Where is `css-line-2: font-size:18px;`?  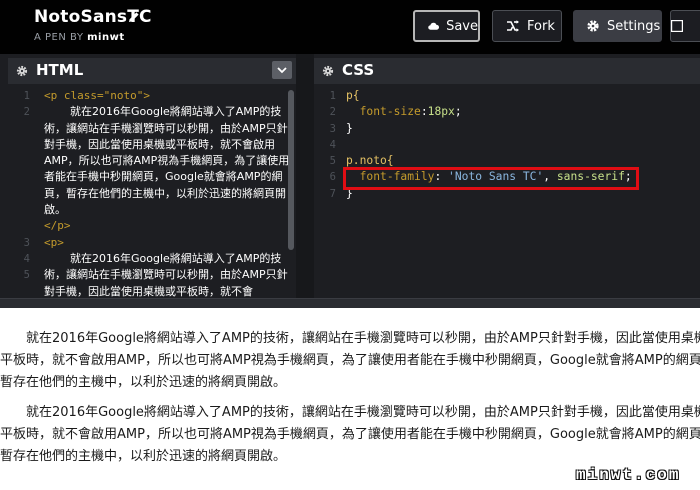 css-line-2: font-size:18px; is located at coordinates (410, 112).